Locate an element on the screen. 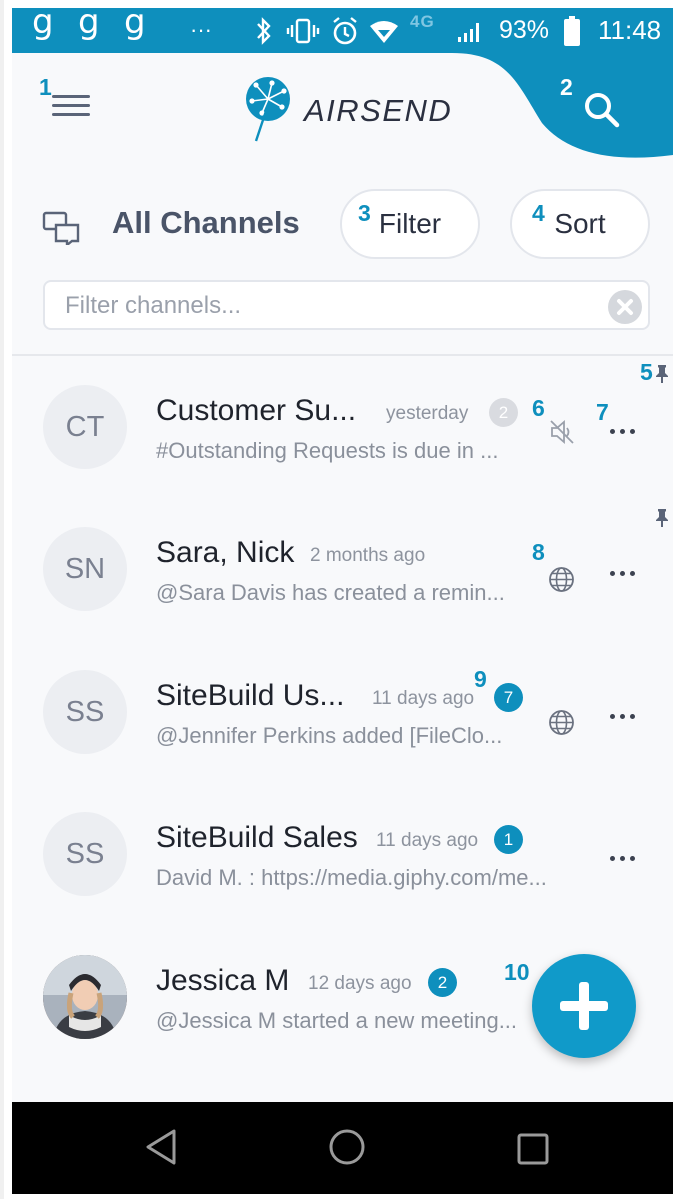 Image resolution: width=673 pixels, height=1199 pixels. menu-button is located at coordinates (71, 106).